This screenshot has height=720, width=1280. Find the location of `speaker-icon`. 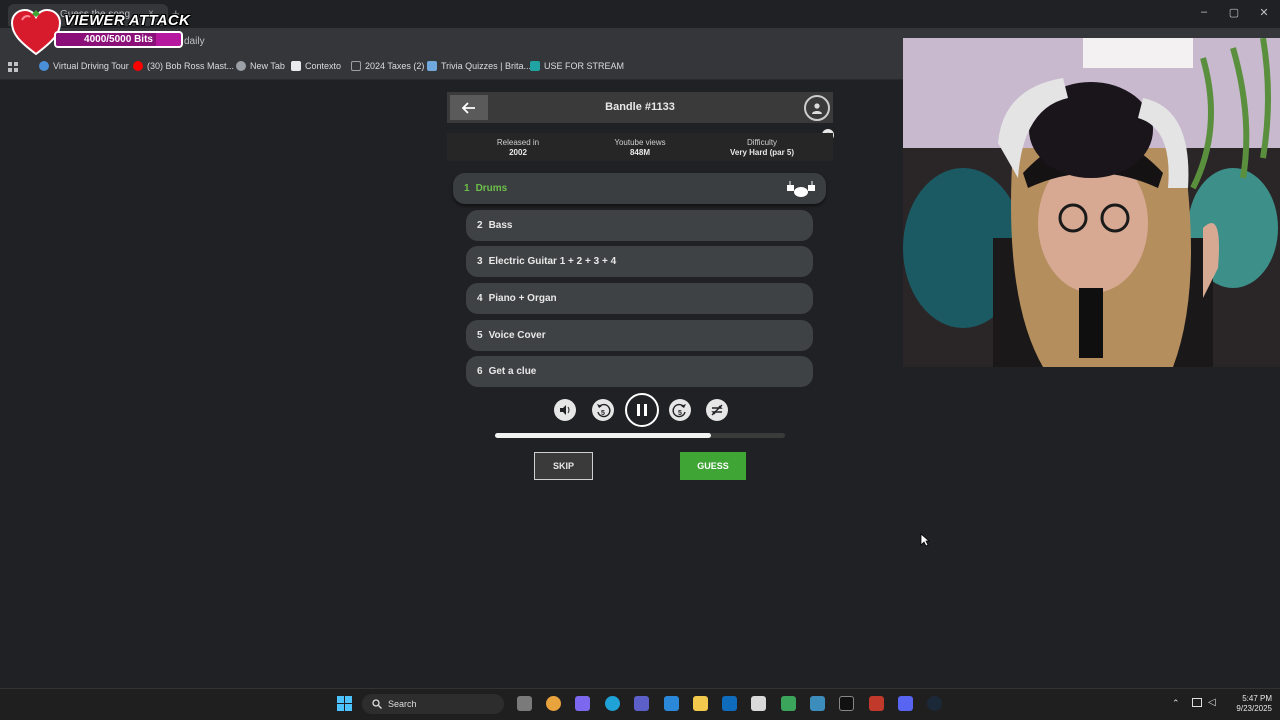

speaker-icon is located at coordinates (565, 410).